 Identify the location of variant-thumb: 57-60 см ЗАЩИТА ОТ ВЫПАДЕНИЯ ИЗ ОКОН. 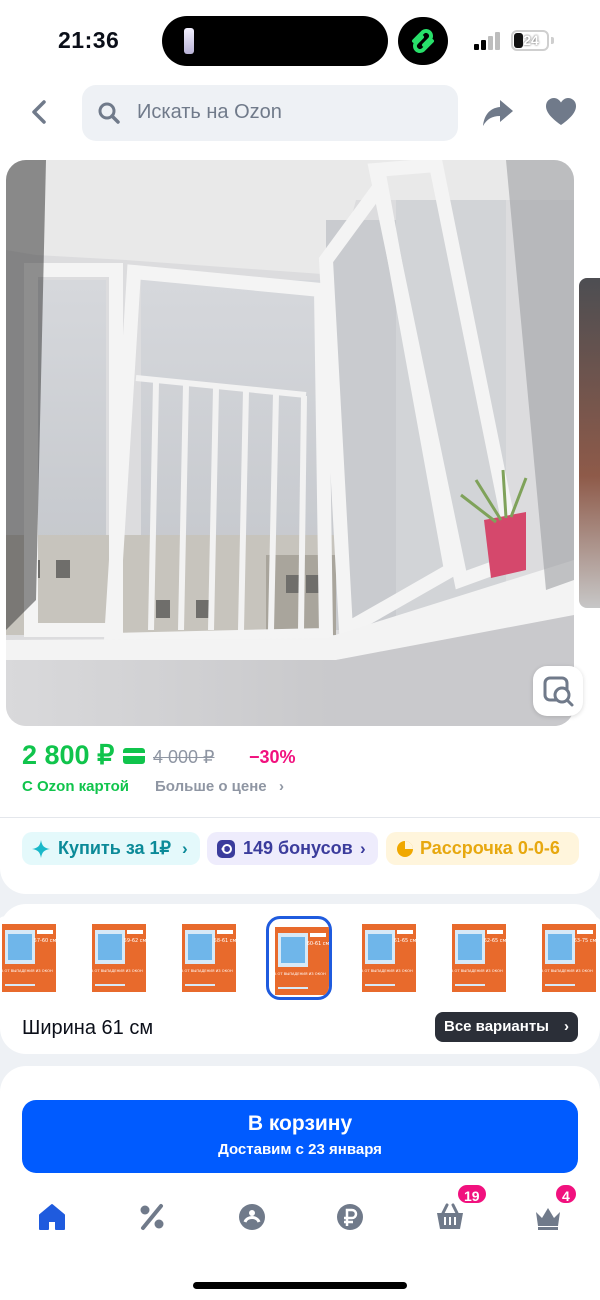
(31, 958).